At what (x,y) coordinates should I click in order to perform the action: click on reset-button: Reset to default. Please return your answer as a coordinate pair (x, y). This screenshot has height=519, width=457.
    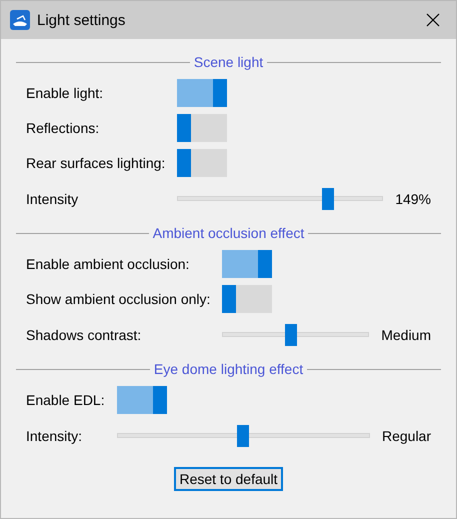
    Looking at the image, I should click on (228, 479).